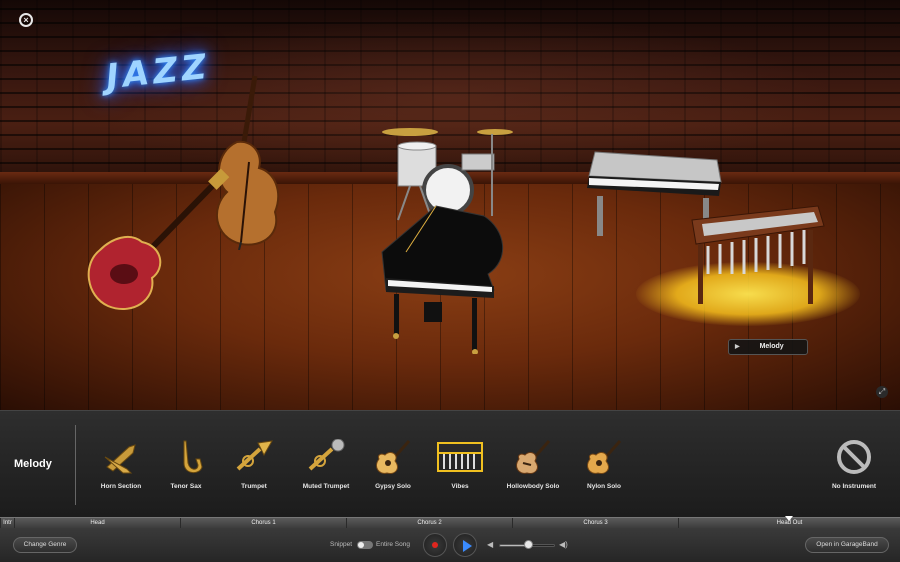 This screenshot has height=562, width=900. Describe the element at coordinates (393, 486) in the screenshot. I see `instrument-label: Gypsy Solo` at that location.